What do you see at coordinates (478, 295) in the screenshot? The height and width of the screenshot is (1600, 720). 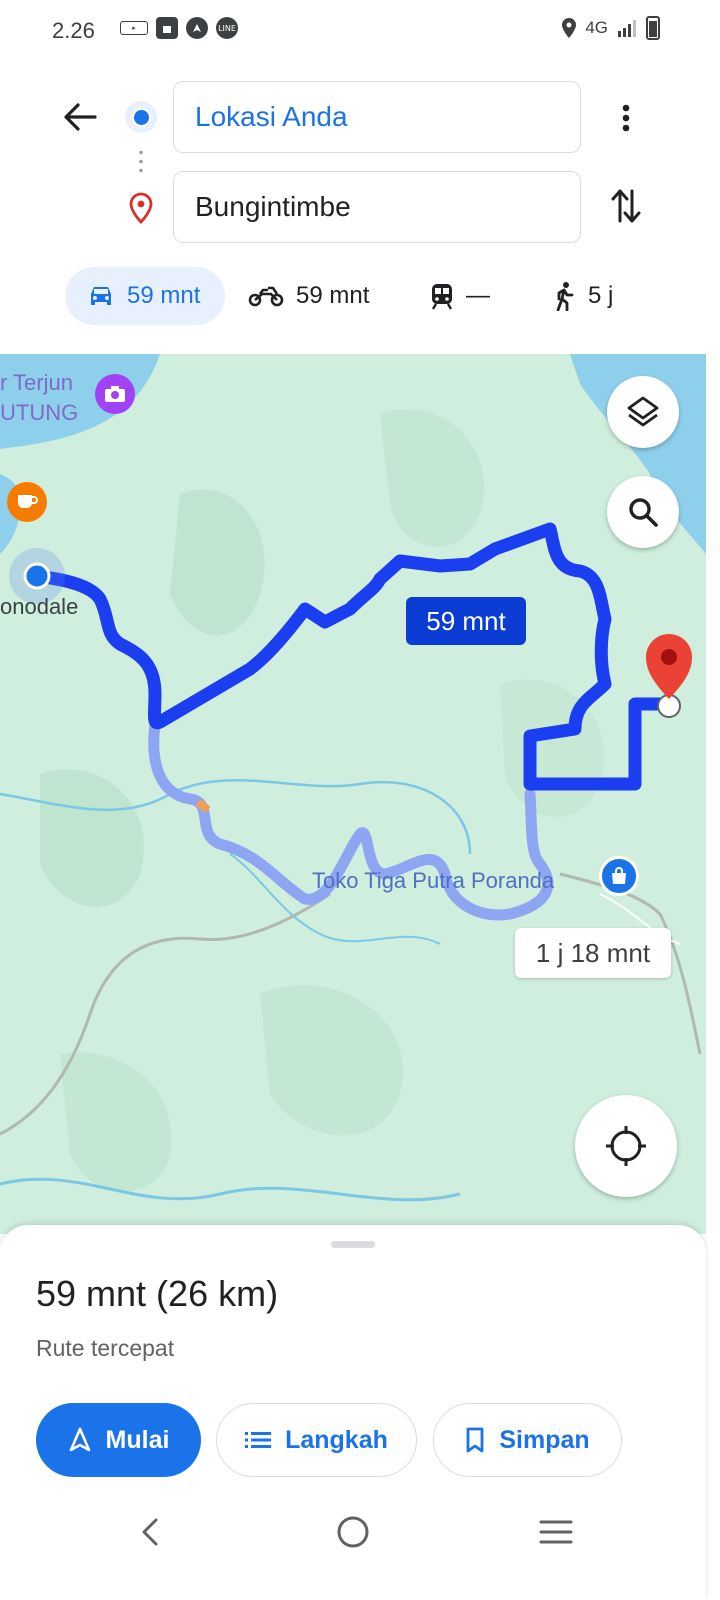 I see `mode-transit-label: —` at bounding box center [478, 295].